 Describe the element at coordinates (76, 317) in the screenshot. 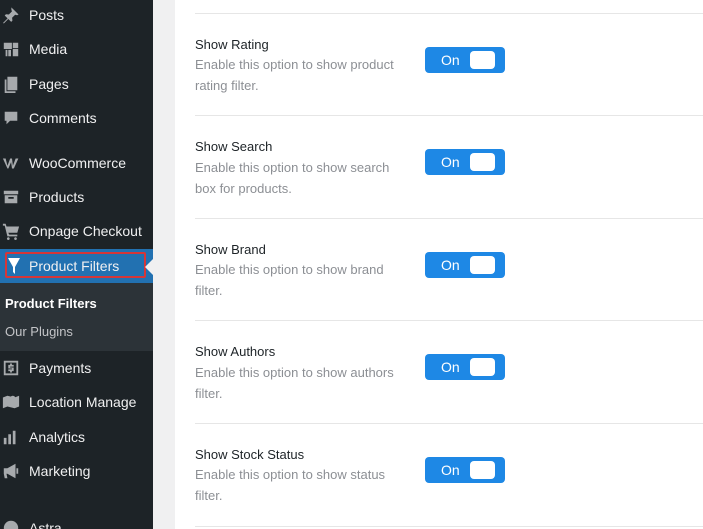

I see `sidebar-submenu: Product Filters Our Plugins` at that location.